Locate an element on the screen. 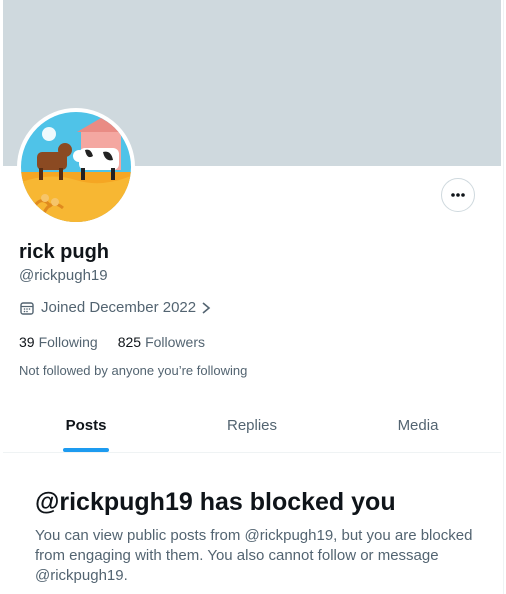  blocked-title: @rickpugh19 has blocked you is located at coordinates (215, 502).